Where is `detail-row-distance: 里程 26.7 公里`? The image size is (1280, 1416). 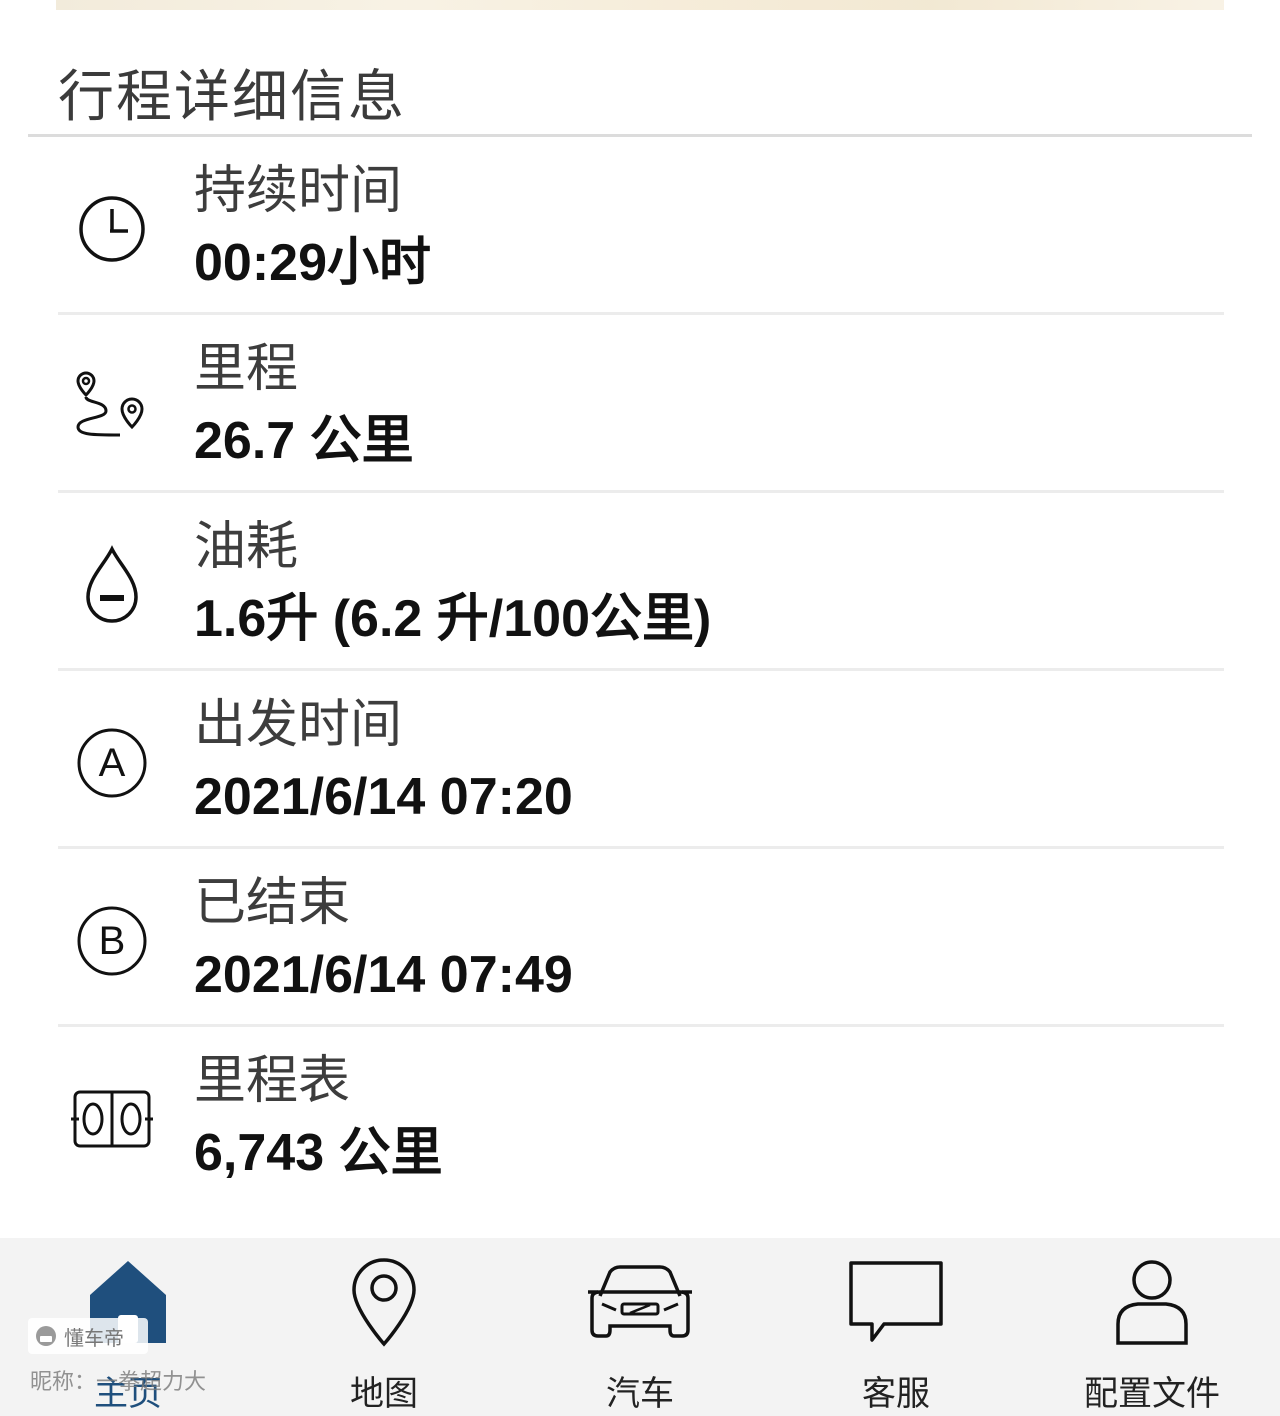
detail-row-distance: 里程 26.7 公里 is located at coordinates (640, 404).